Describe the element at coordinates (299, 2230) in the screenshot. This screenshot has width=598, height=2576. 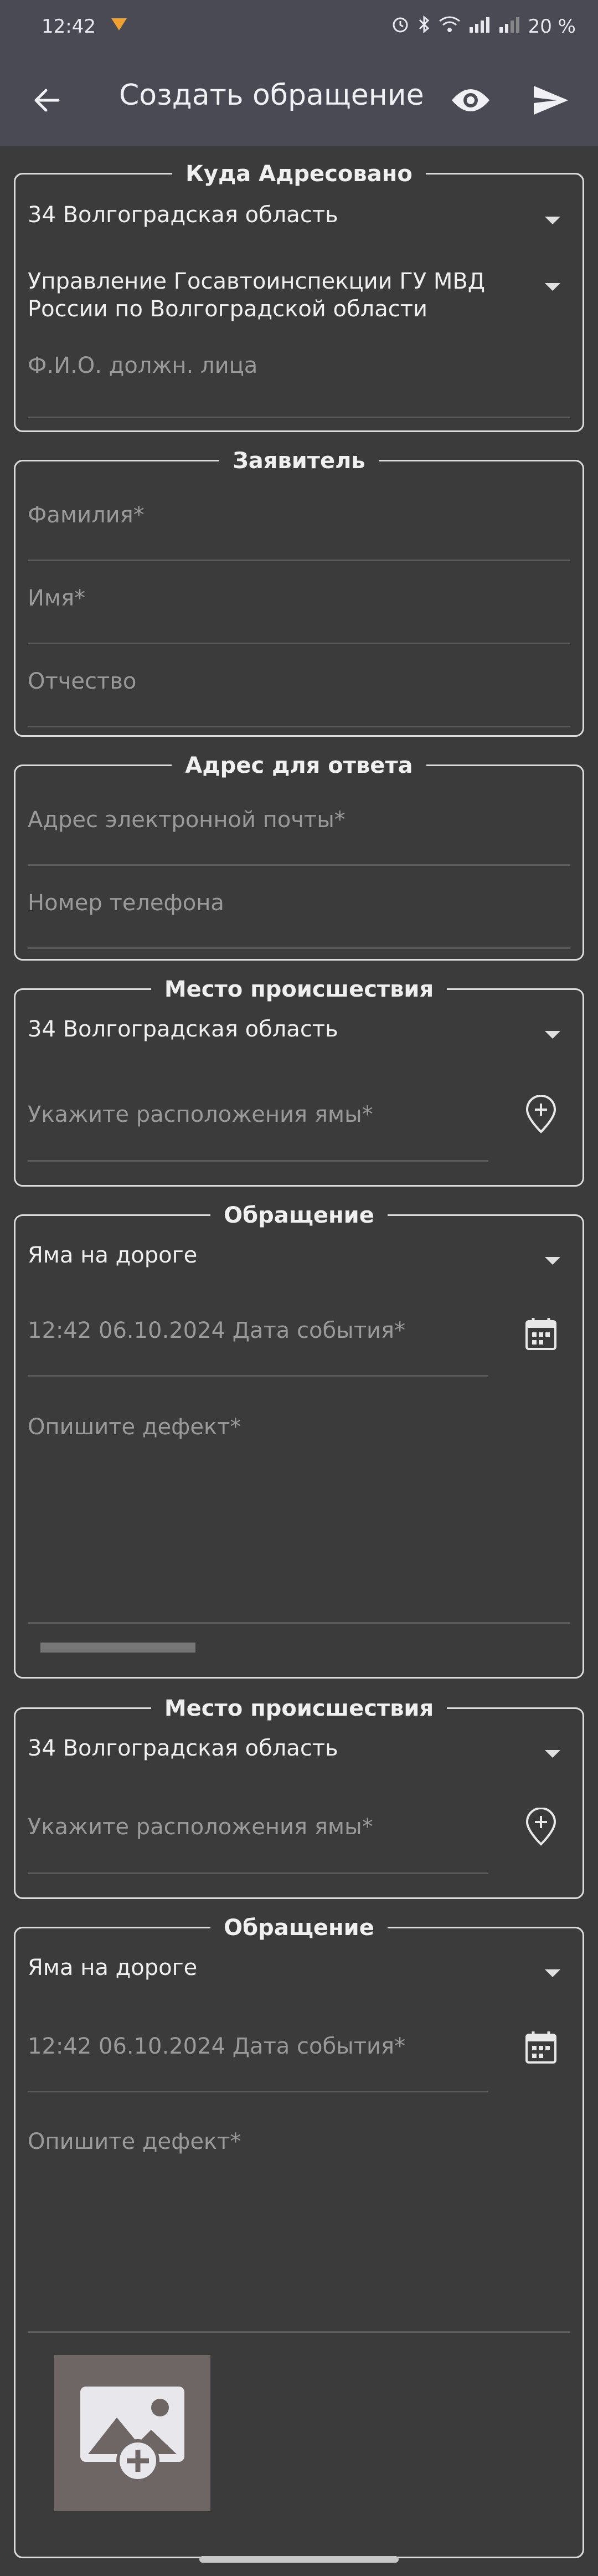
I see `defect-description-input-2: Опишите дефект*` at that location.